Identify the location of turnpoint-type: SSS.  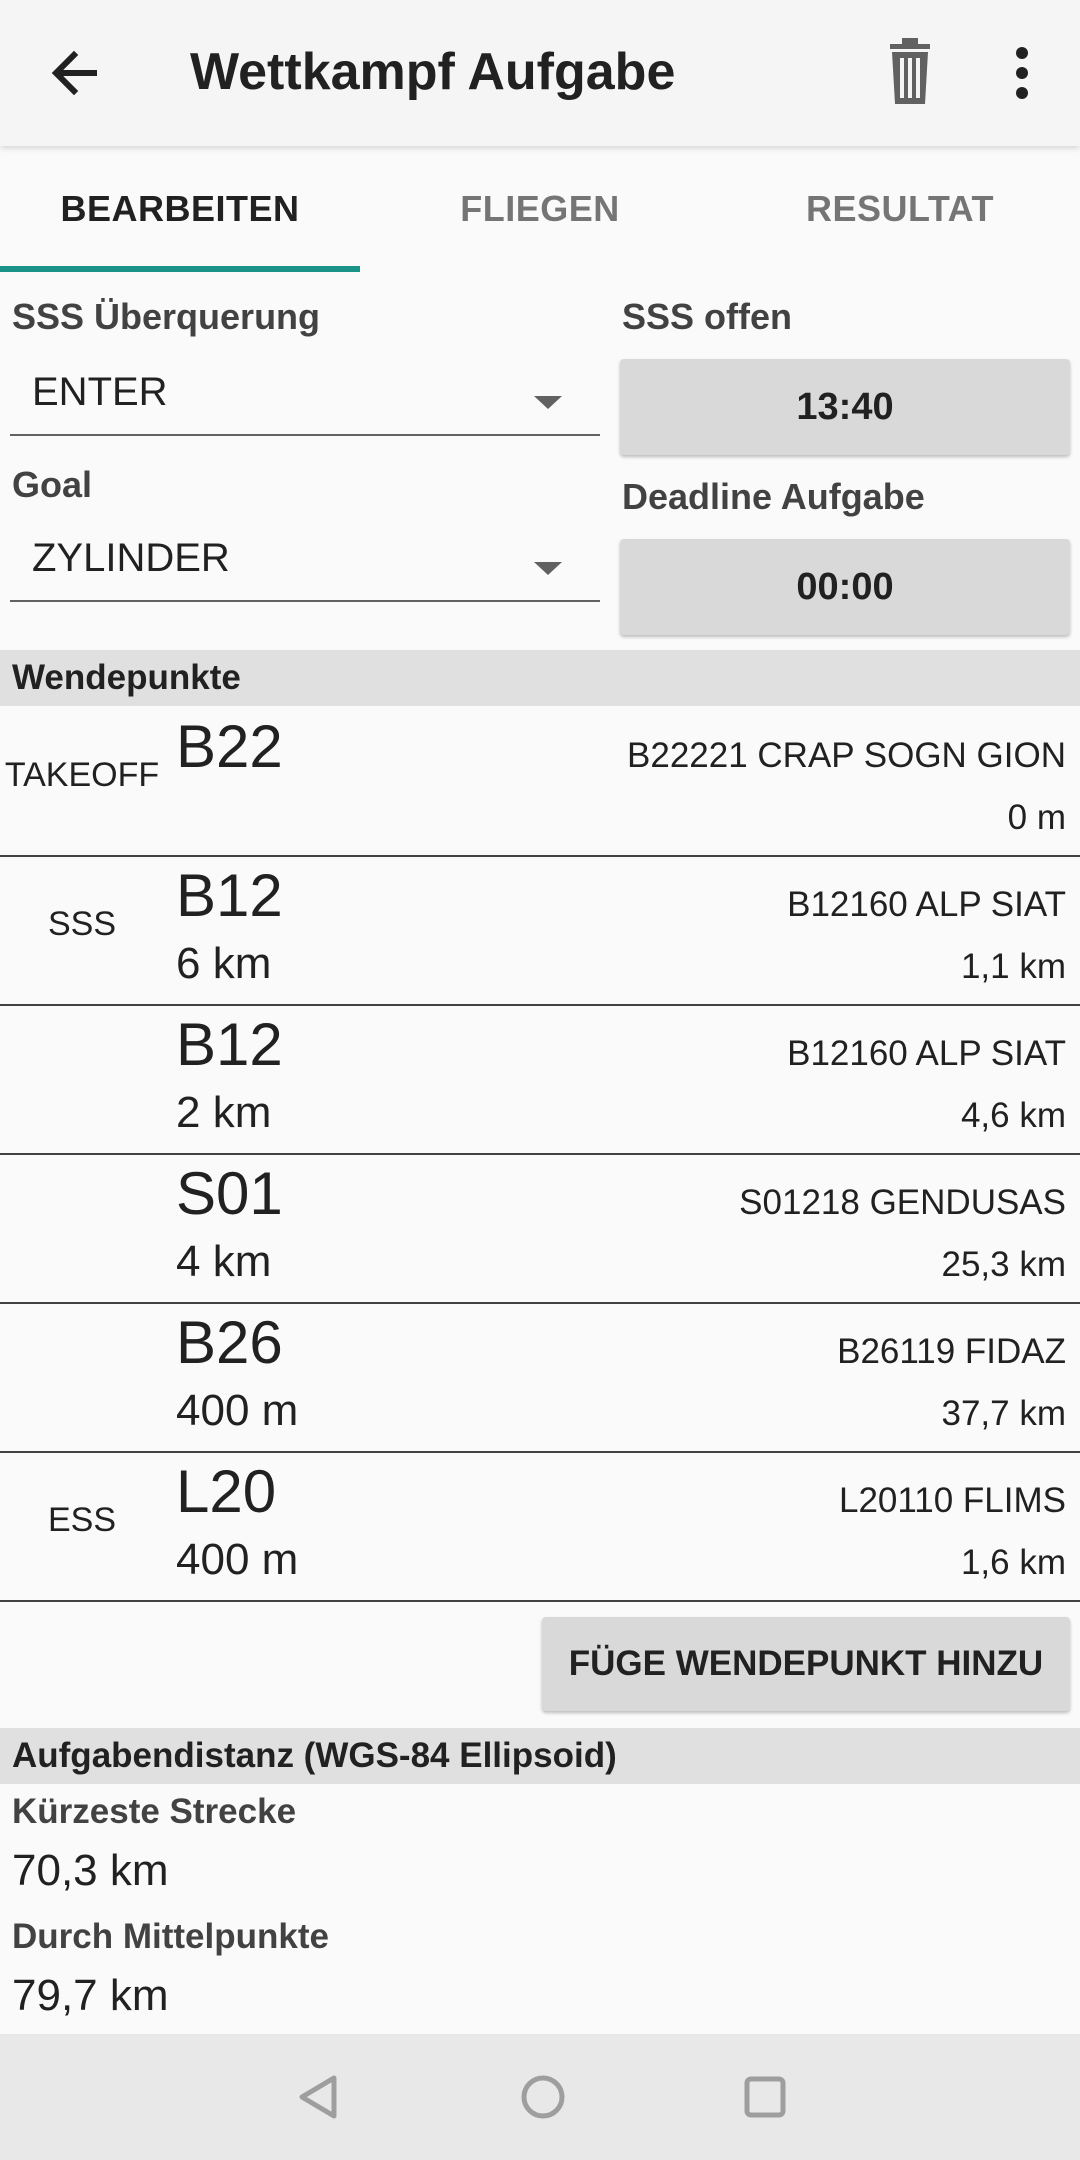
(82, 924).